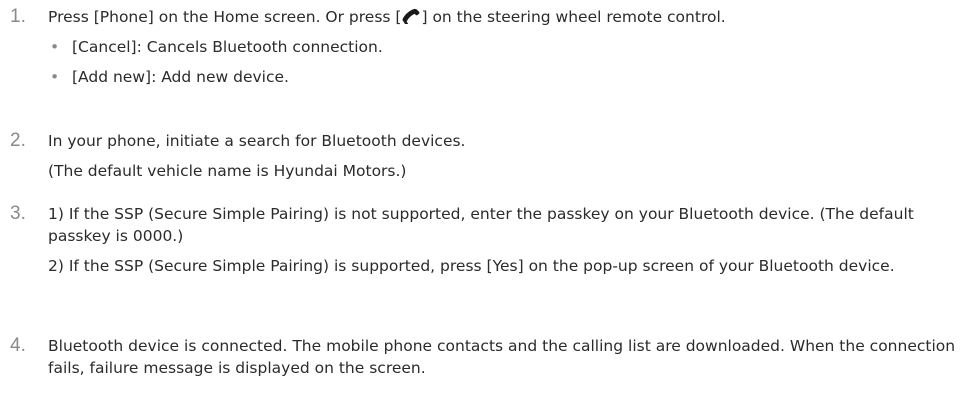 This screenshot has width=967, height=395. I want to click on bullet-text-add-new: [Add new]: Add new device., so click(180, 77).